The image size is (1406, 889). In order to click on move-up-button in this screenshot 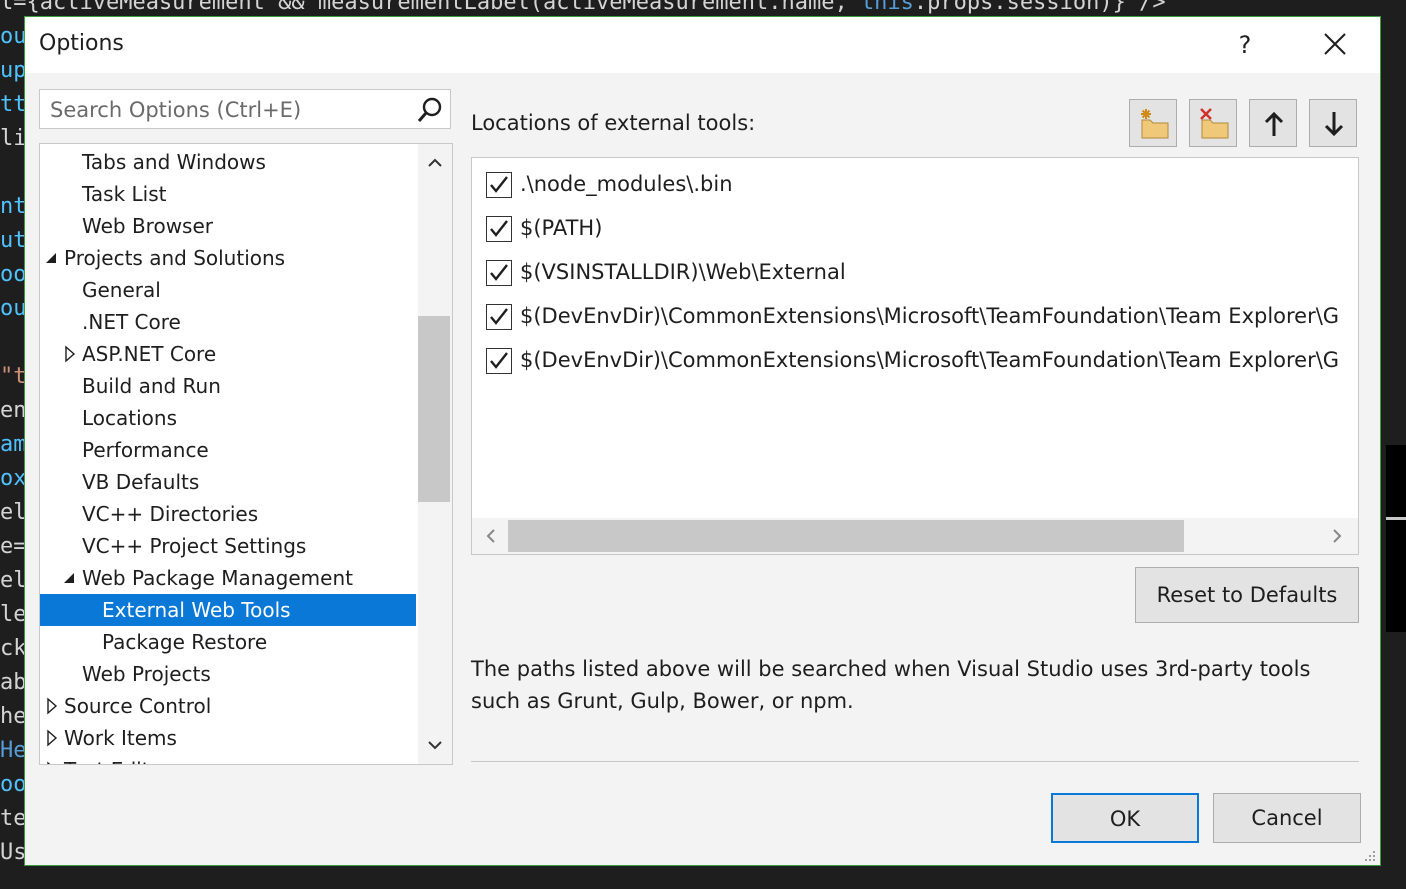, I will do `click(1273, 123)`.